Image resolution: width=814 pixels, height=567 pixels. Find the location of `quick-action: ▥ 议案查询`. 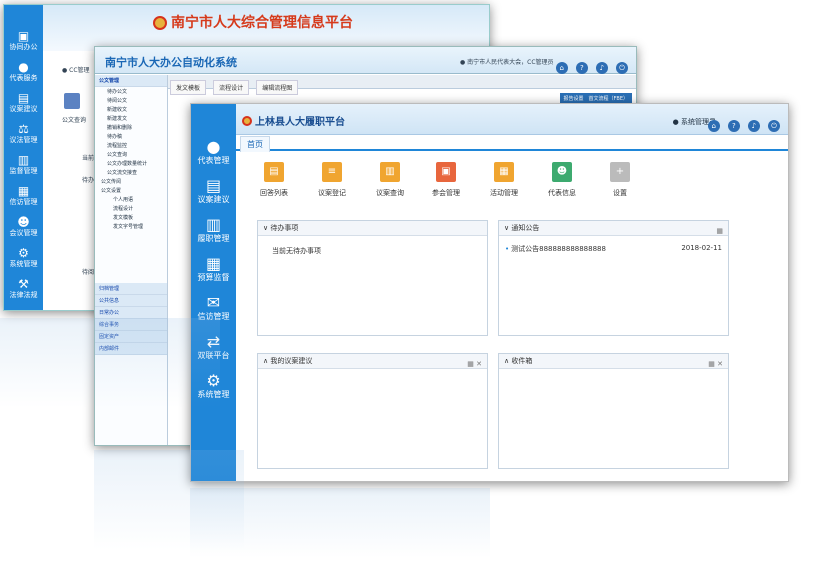

quick-action: ▥ 议案查询 is located at coordinates (390, 180).